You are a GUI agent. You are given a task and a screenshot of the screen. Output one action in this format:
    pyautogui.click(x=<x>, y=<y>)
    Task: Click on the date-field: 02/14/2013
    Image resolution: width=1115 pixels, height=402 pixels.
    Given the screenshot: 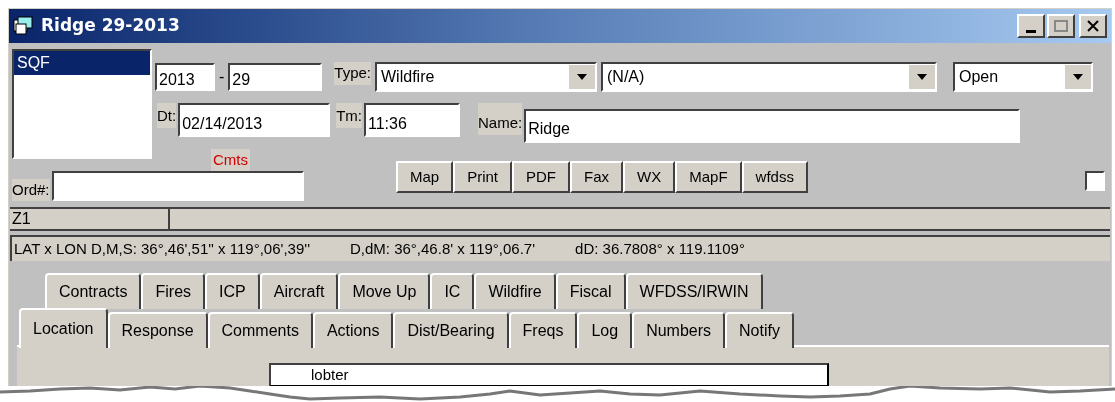 What is the action you would take?
    pyautogui.click(x=254, y=120)
    